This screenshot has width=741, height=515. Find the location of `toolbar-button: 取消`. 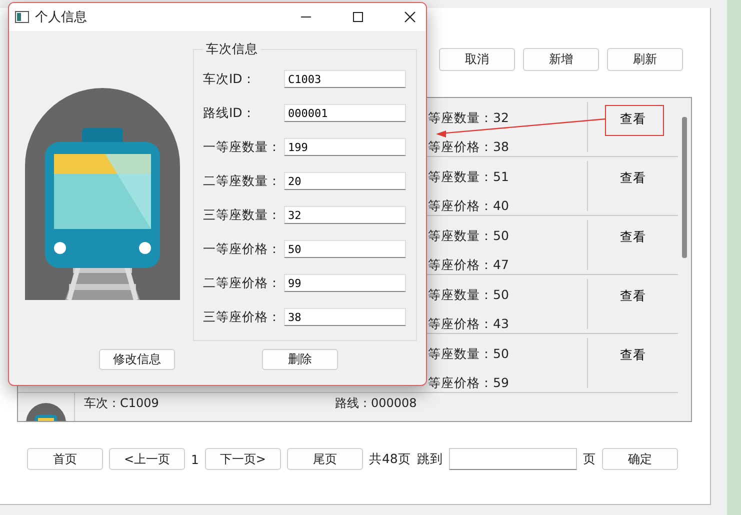

toolbar-button: 取消 is located at coordinates (477, 59).